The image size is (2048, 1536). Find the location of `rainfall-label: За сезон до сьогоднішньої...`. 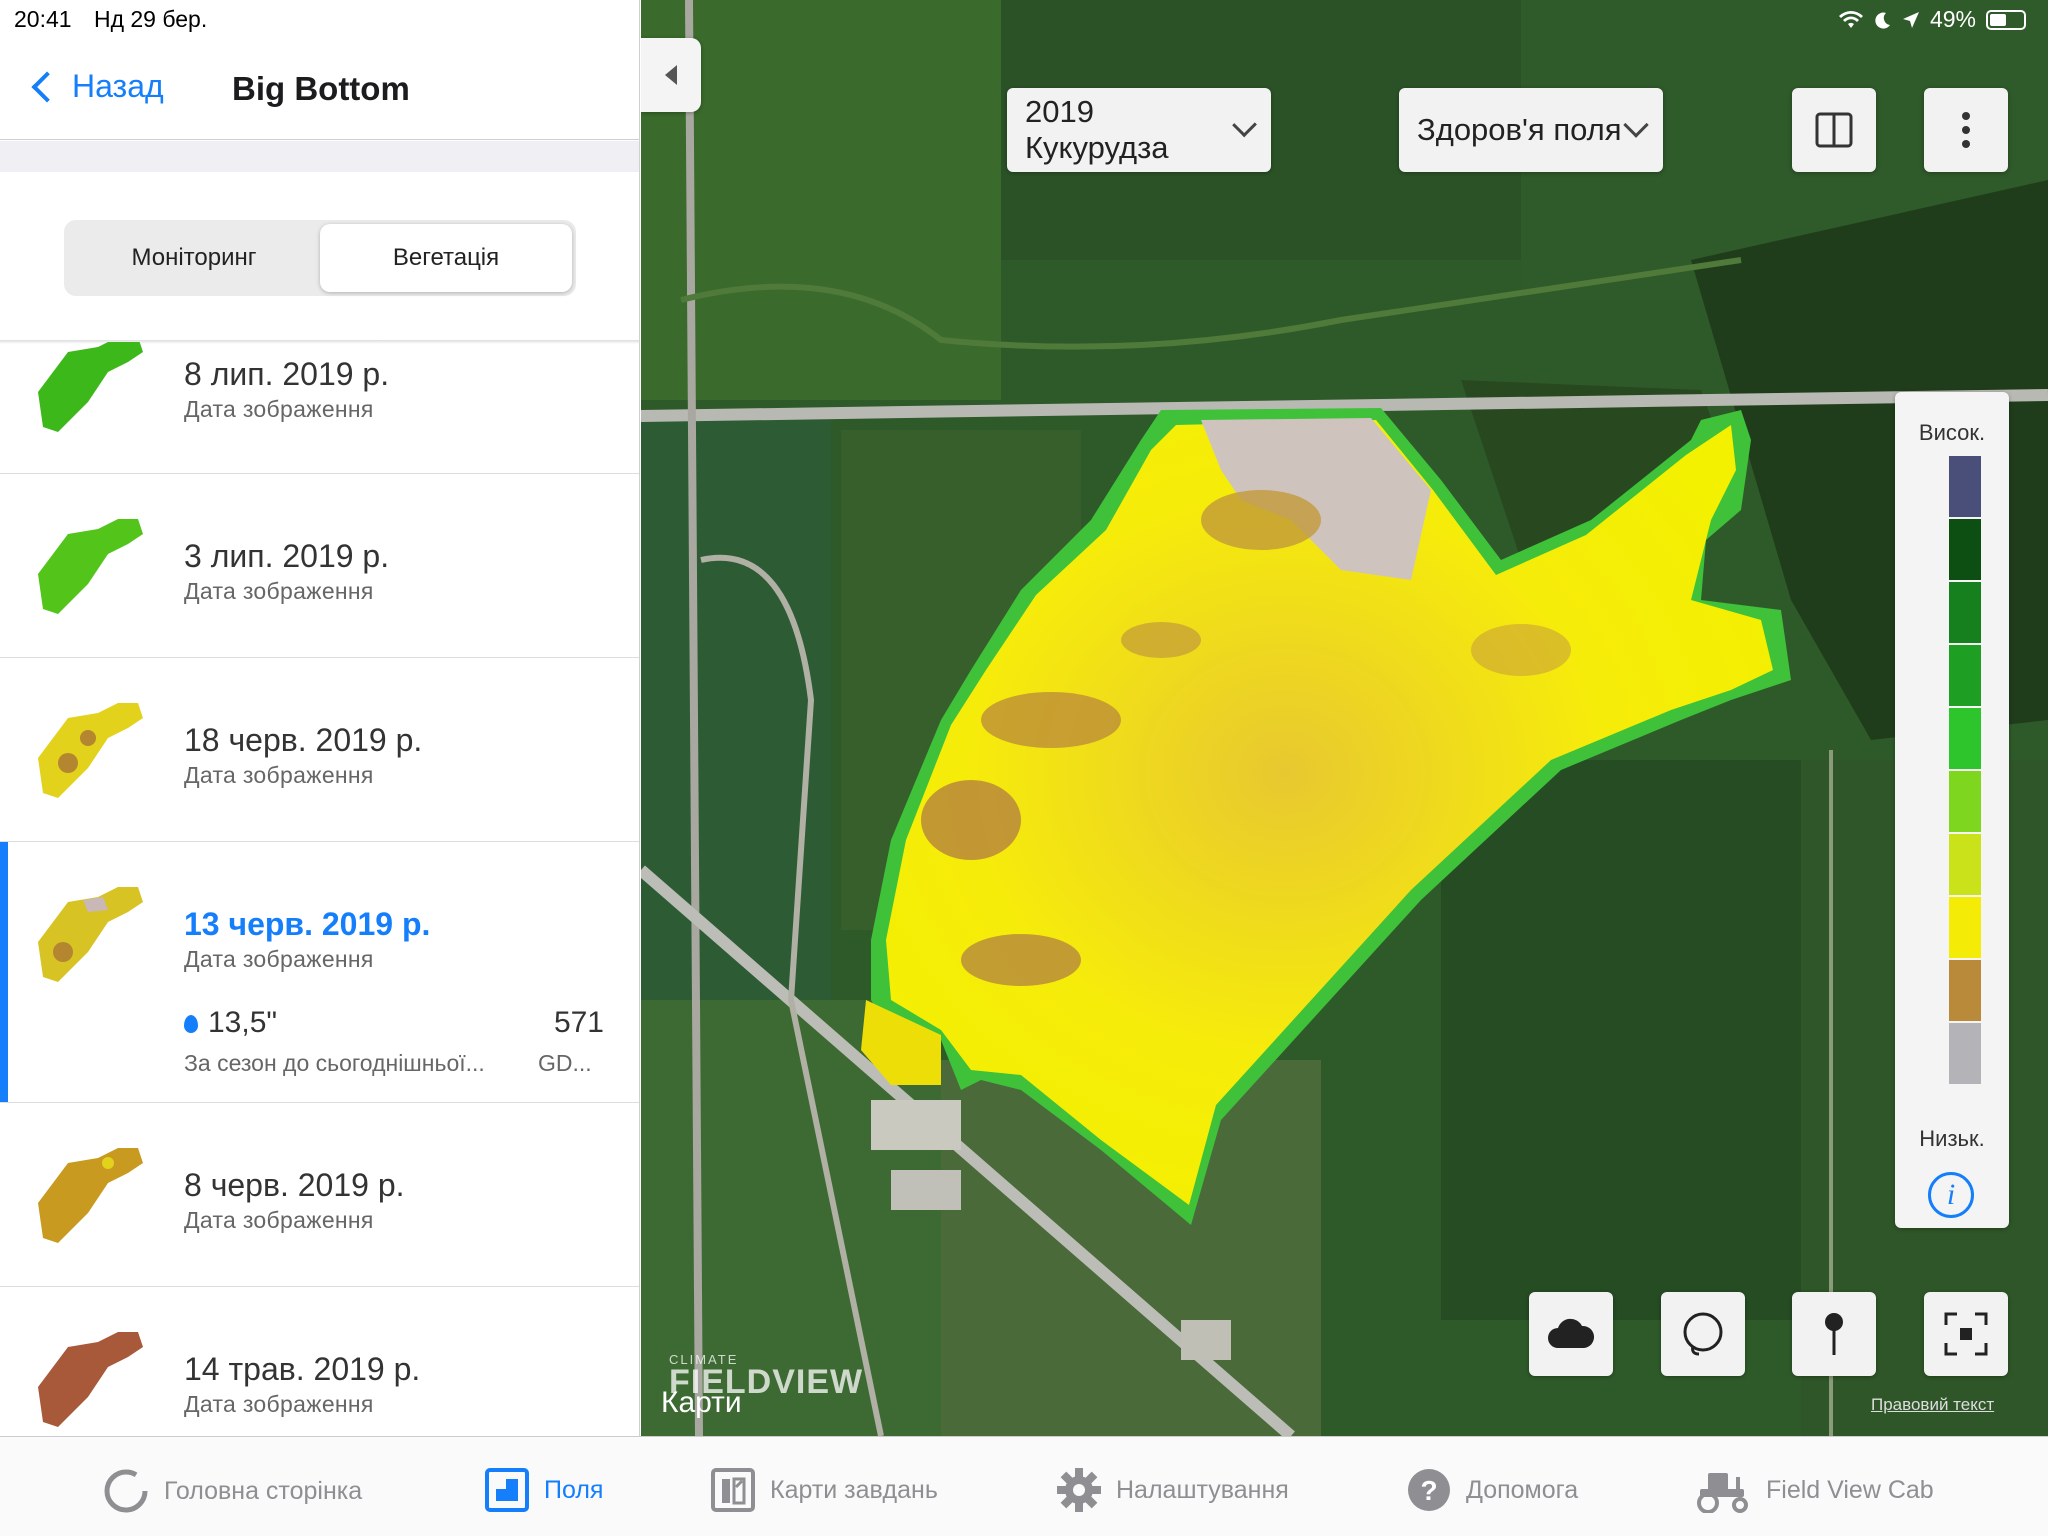

rainfall-label: За сезон до сьогоднішньої... is located at coordinates (334, 1063).